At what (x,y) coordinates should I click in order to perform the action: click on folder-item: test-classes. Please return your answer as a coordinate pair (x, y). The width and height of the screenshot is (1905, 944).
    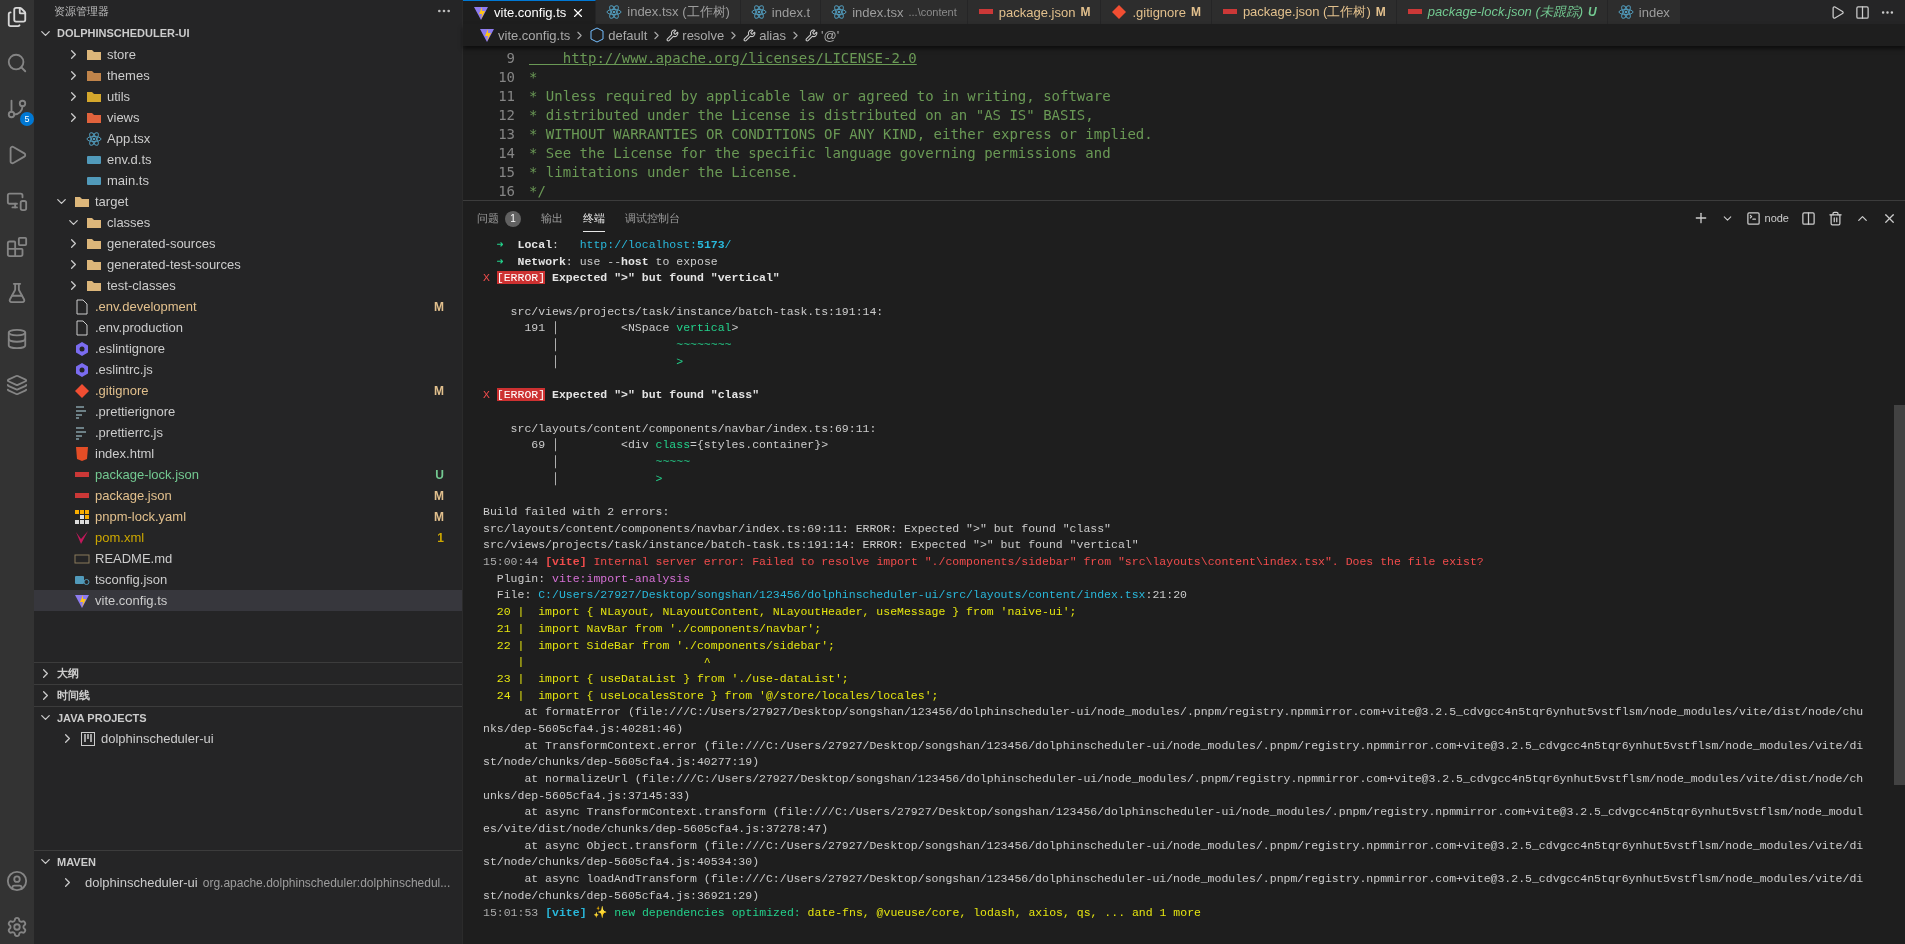
    Looking at the image, I should click on (248, 285).